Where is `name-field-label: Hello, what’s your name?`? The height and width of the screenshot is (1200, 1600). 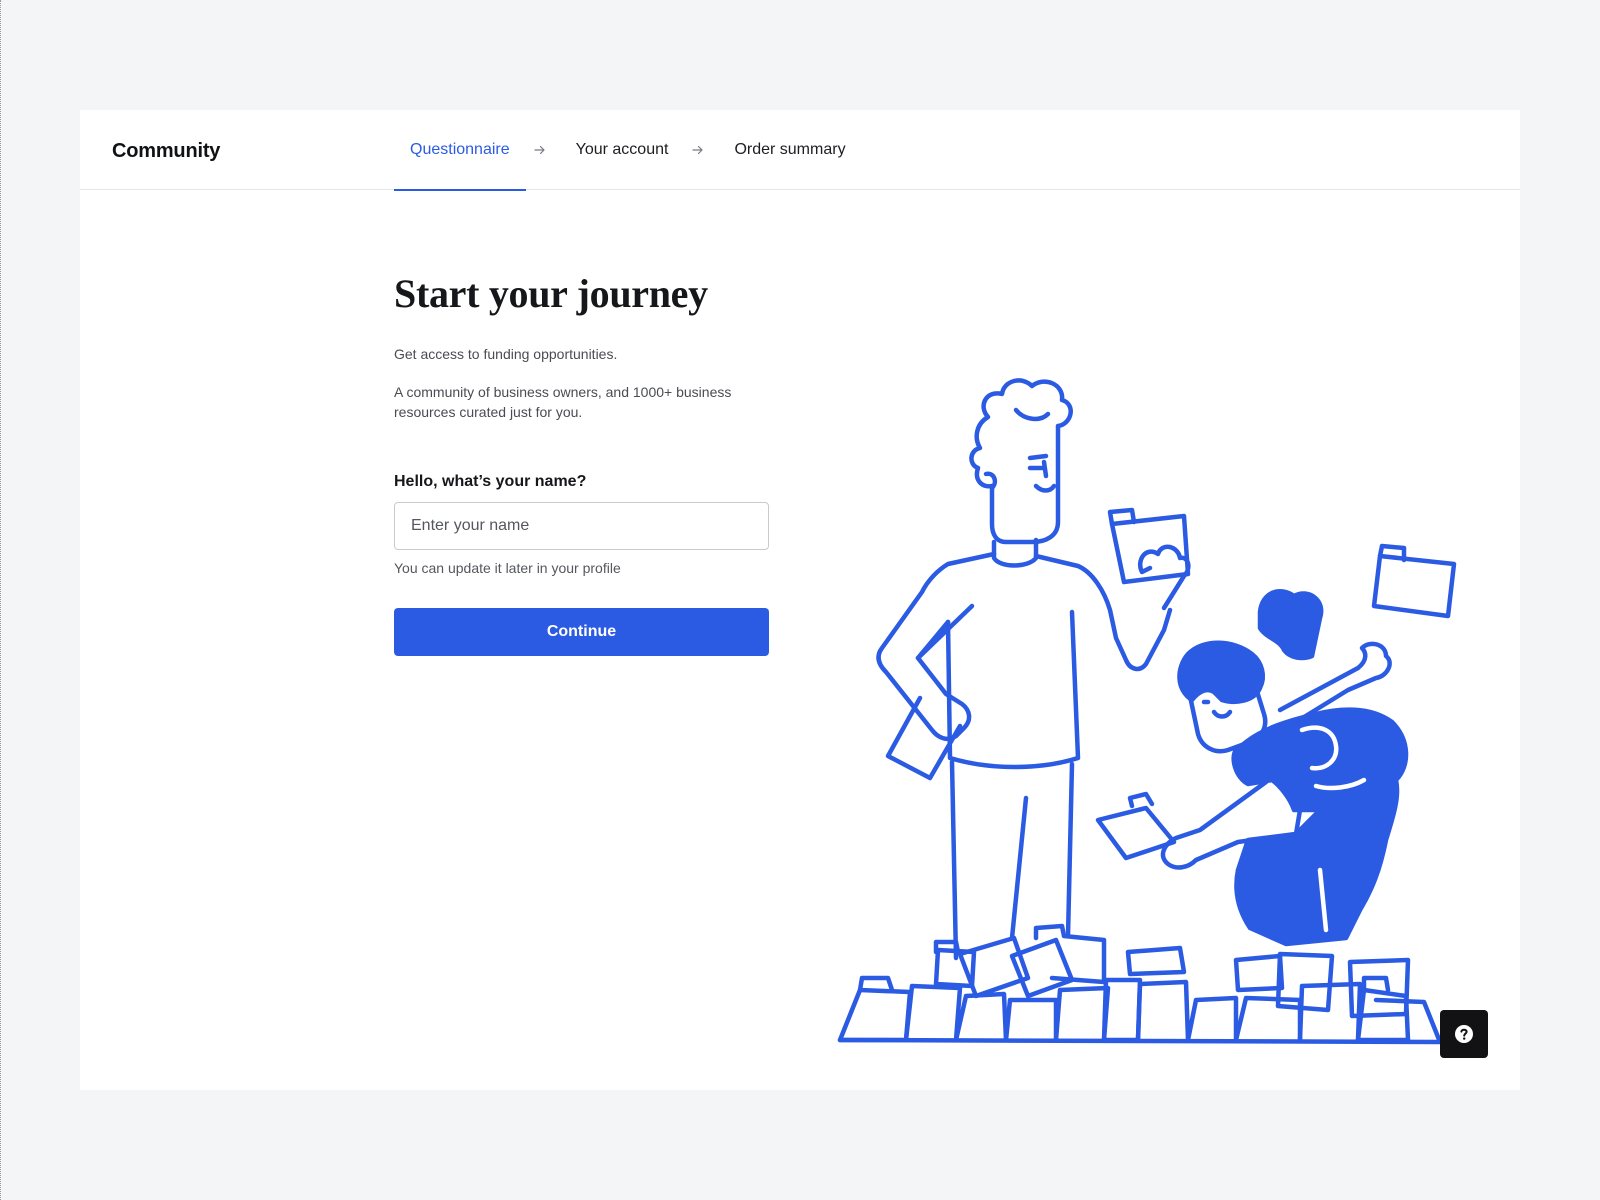 name-field-label: Hello, what’s your name? is located at coordinates (490, 481).